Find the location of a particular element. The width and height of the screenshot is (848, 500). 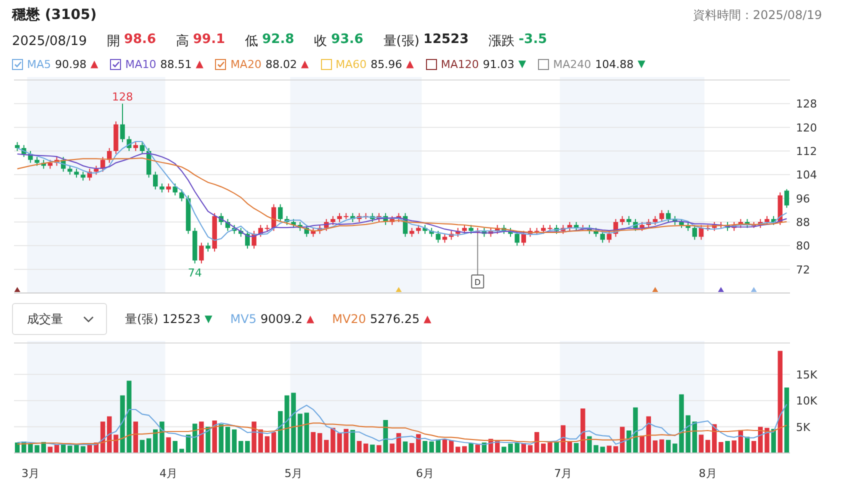

volume-stat-label: MV20 is located at coordinates (349, 319).